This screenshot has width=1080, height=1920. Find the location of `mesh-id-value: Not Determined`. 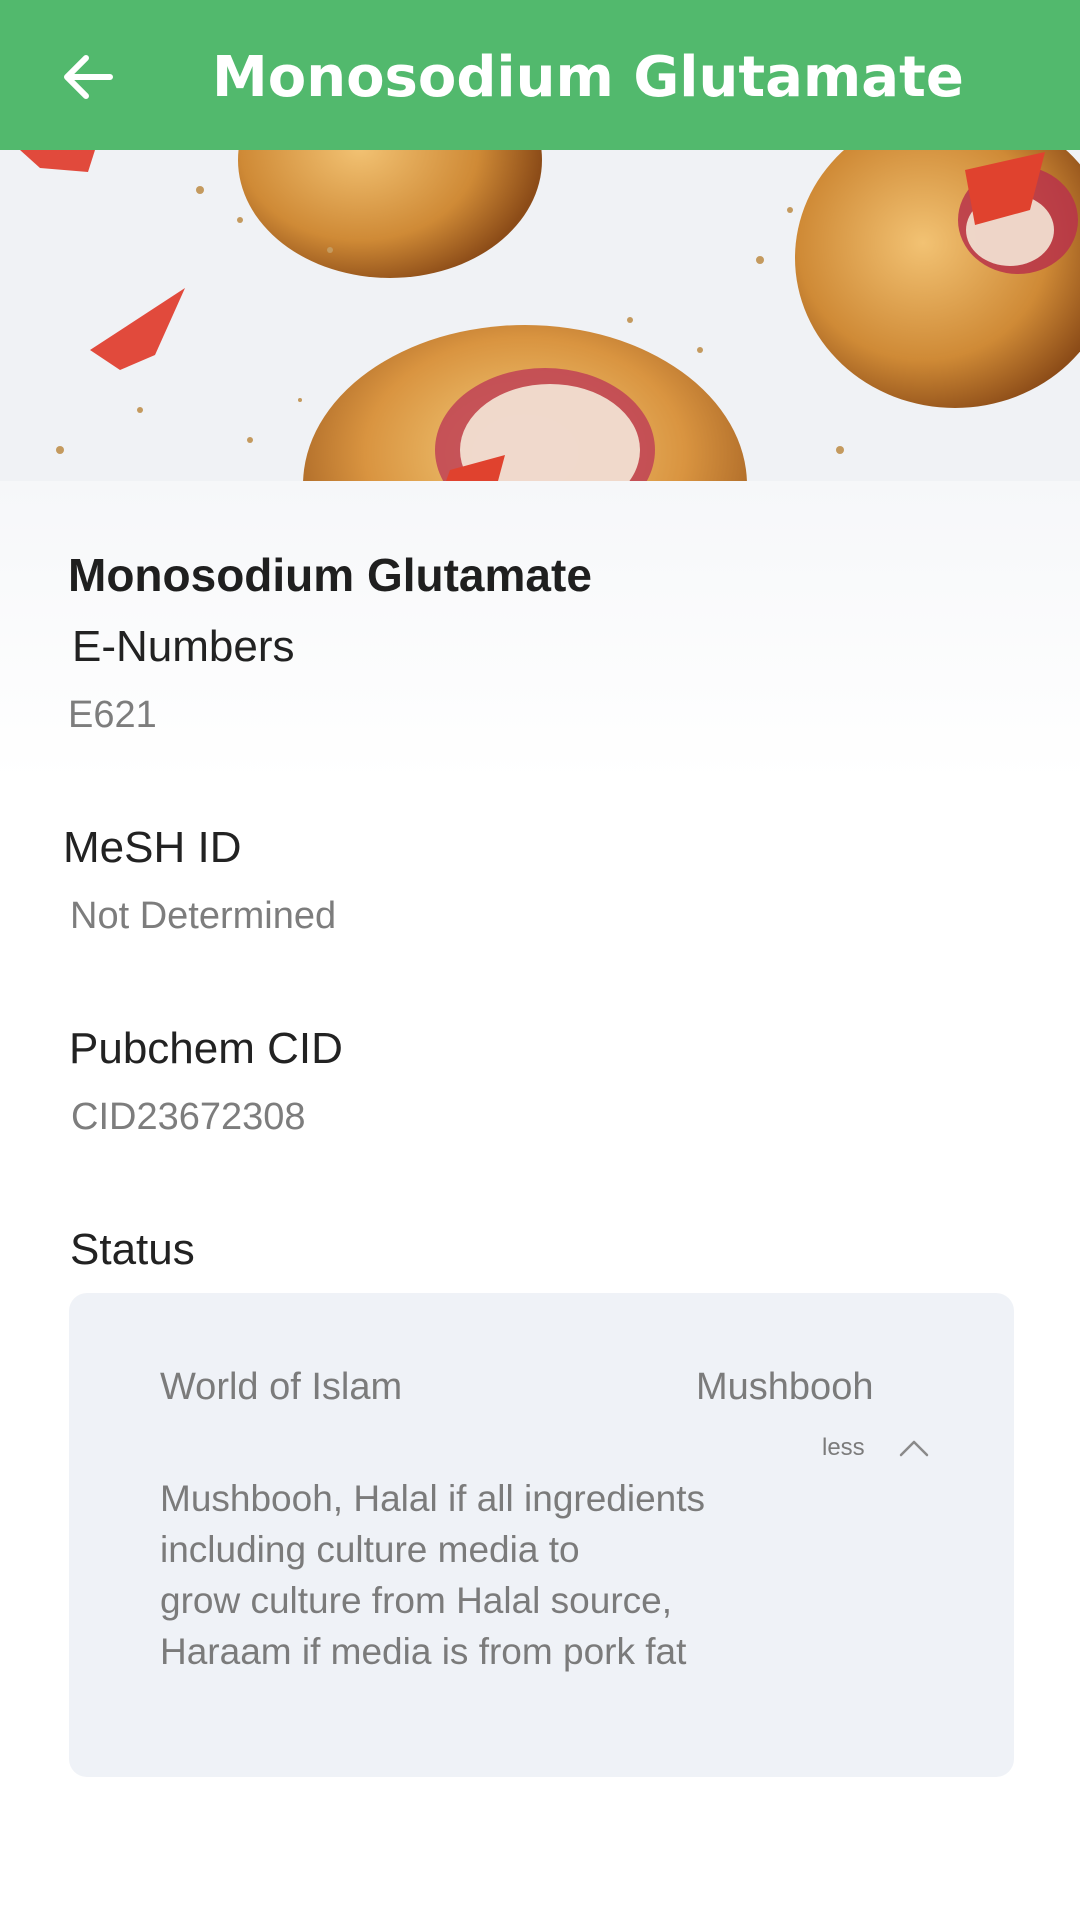

mesh-id-value: Not Determined is located at coordinates (203, 916).